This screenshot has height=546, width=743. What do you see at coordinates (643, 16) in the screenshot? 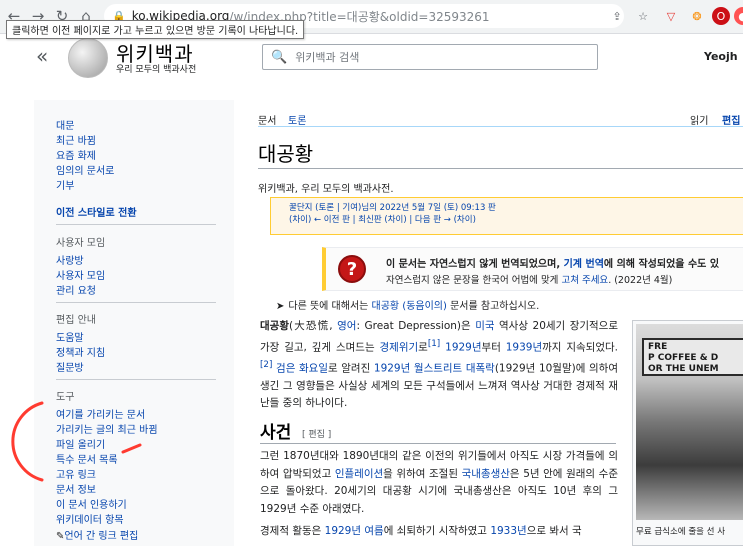
I see `star-icon: ☆` at bounding box center [643, 16].